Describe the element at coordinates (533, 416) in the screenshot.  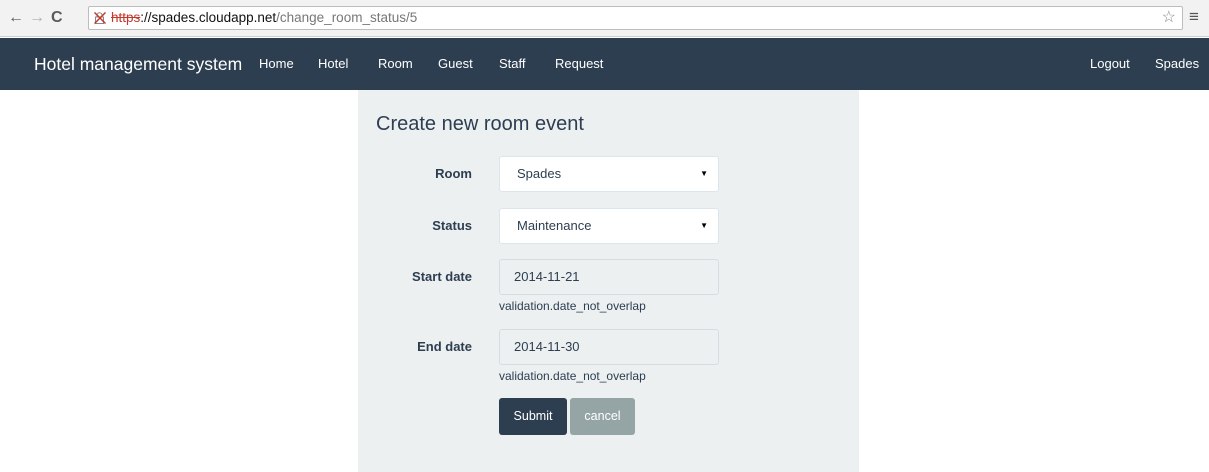
I see `submit-button: Submit` at that location.